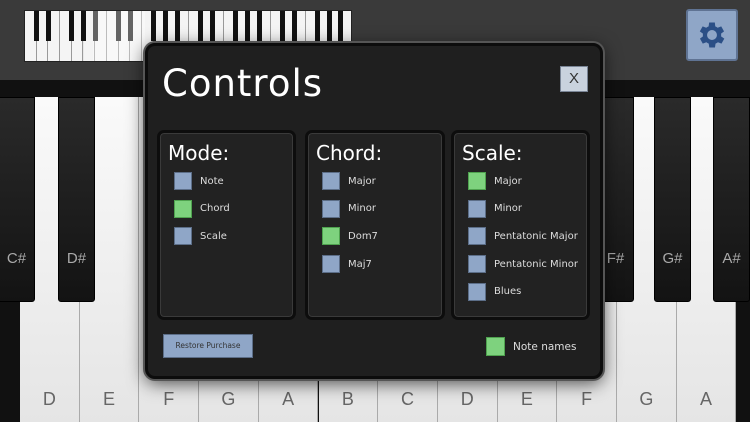  I want to click on scale-option-pentatonic-major: Pentatonic Major, so click(523, 236).